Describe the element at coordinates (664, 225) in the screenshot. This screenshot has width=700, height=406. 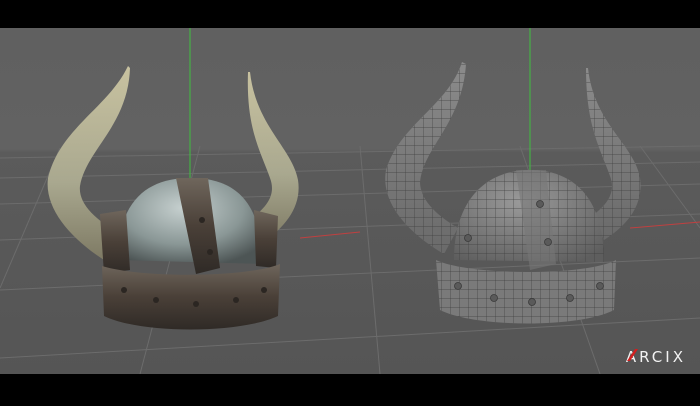
I see `x-axis-right` at that location.